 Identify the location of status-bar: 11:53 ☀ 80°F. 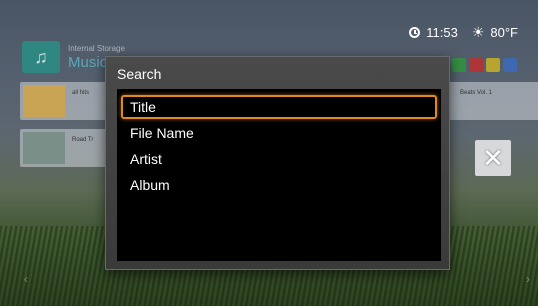
(463, 32).